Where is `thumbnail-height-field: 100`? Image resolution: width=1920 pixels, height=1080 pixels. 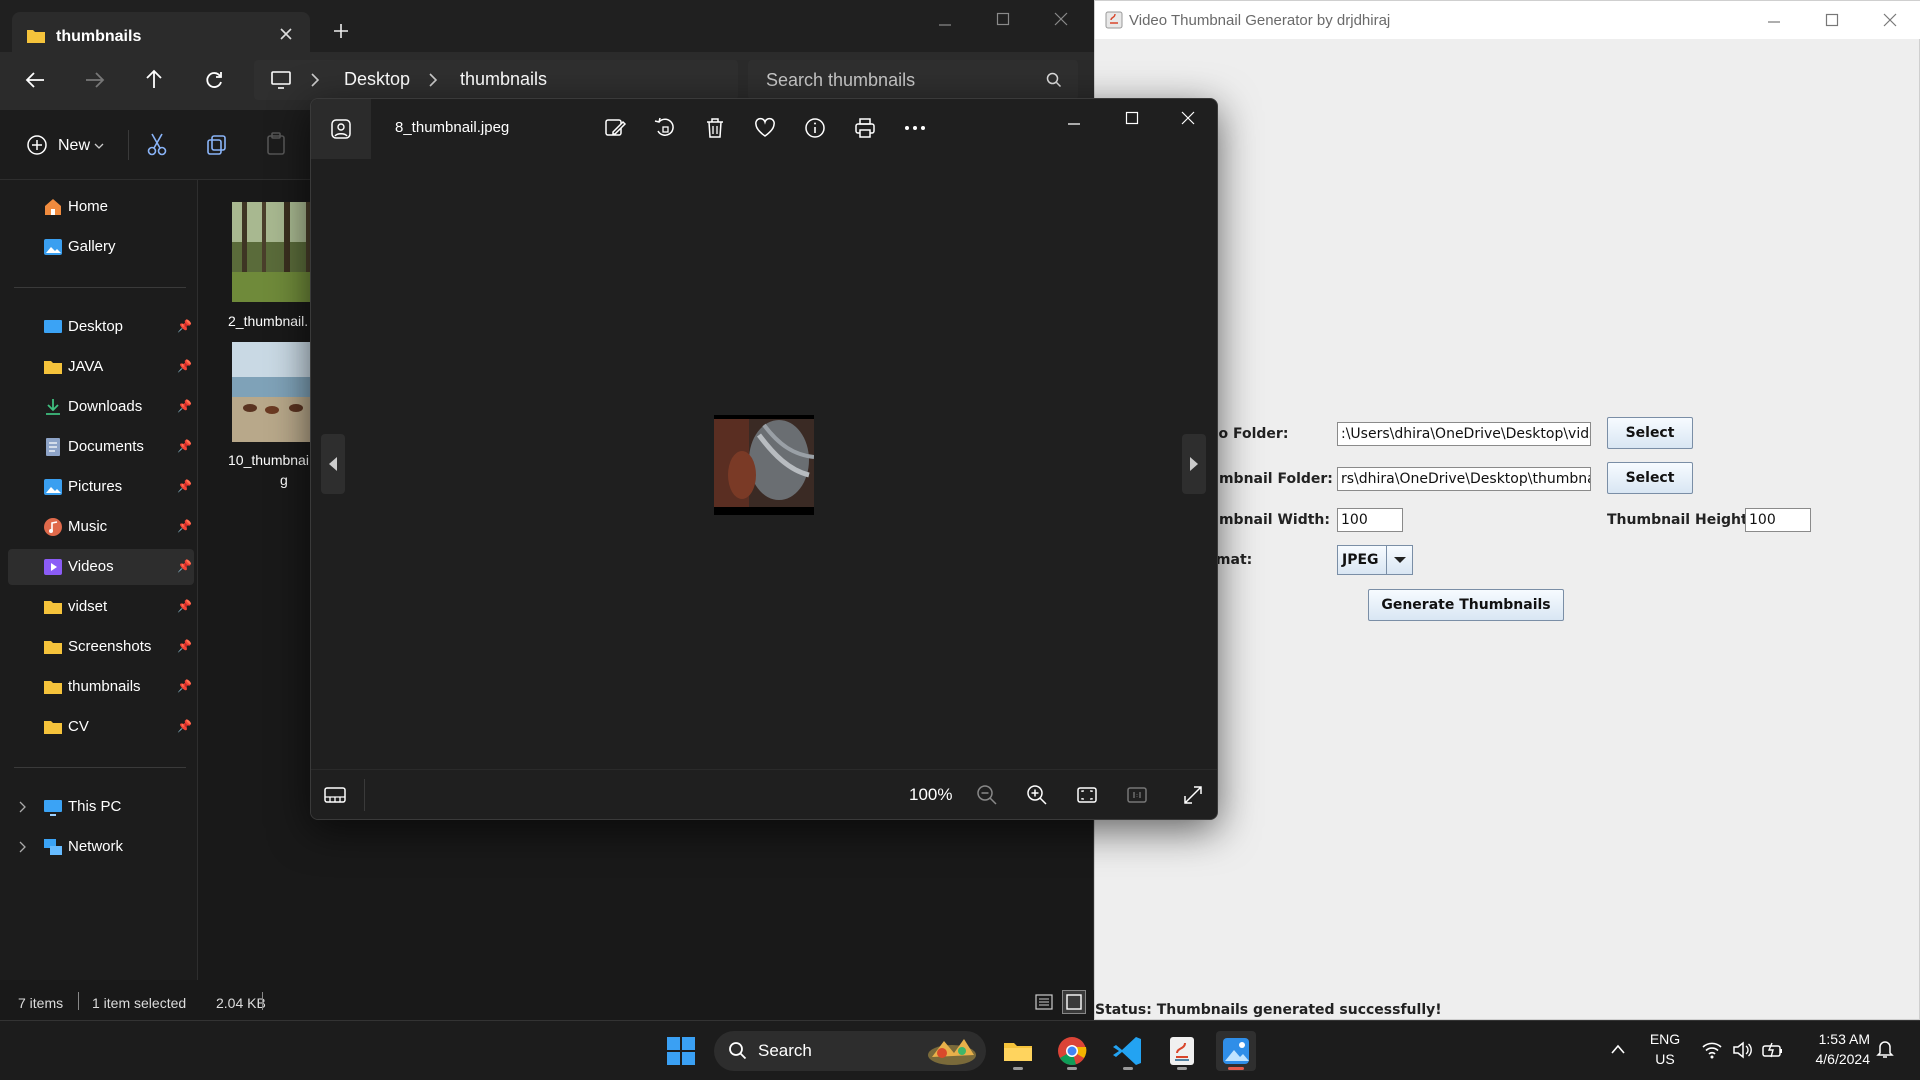
thumbnail-height-field: 100 is located at coordinates (1778, 520).